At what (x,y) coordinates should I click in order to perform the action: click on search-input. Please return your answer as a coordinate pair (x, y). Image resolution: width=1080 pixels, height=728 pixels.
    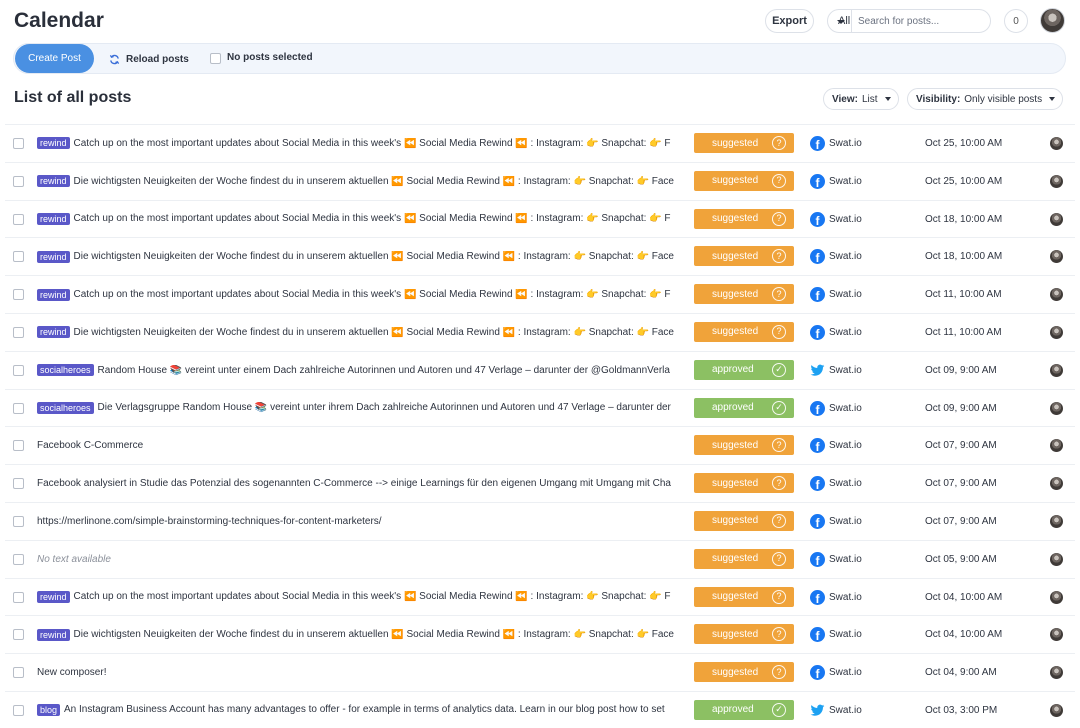
    Looking at the image, I should click on (921, 21).